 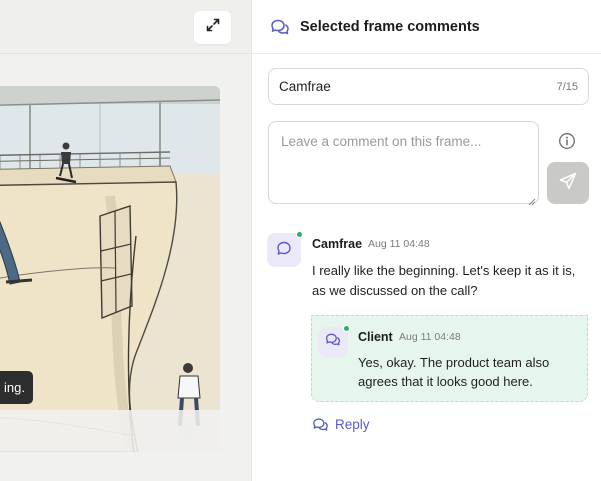 I want to click on expand-button, so click(x=212, y=27).